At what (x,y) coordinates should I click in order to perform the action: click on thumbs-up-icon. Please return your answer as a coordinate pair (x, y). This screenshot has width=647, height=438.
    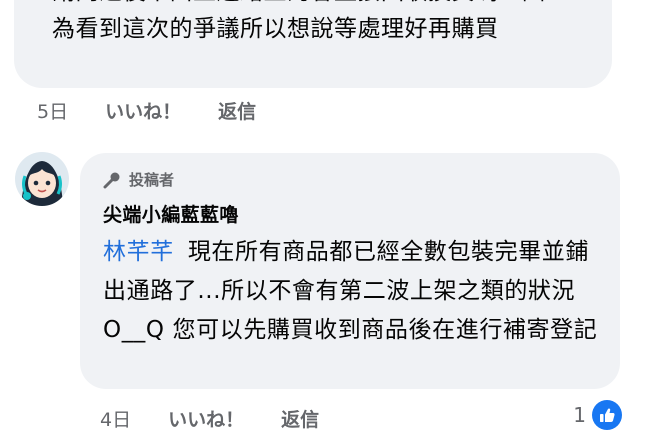
    Looking at the image, I should click on (607, 415).